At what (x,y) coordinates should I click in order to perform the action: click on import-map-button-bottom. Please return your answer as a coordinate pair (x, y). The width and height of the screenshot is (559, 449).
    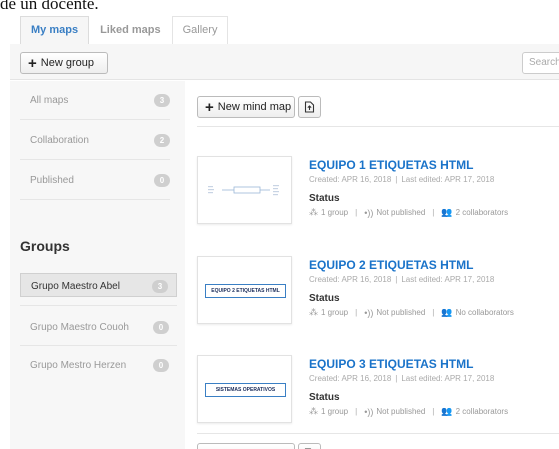
    Looking at the image, I should click on (309, 446).